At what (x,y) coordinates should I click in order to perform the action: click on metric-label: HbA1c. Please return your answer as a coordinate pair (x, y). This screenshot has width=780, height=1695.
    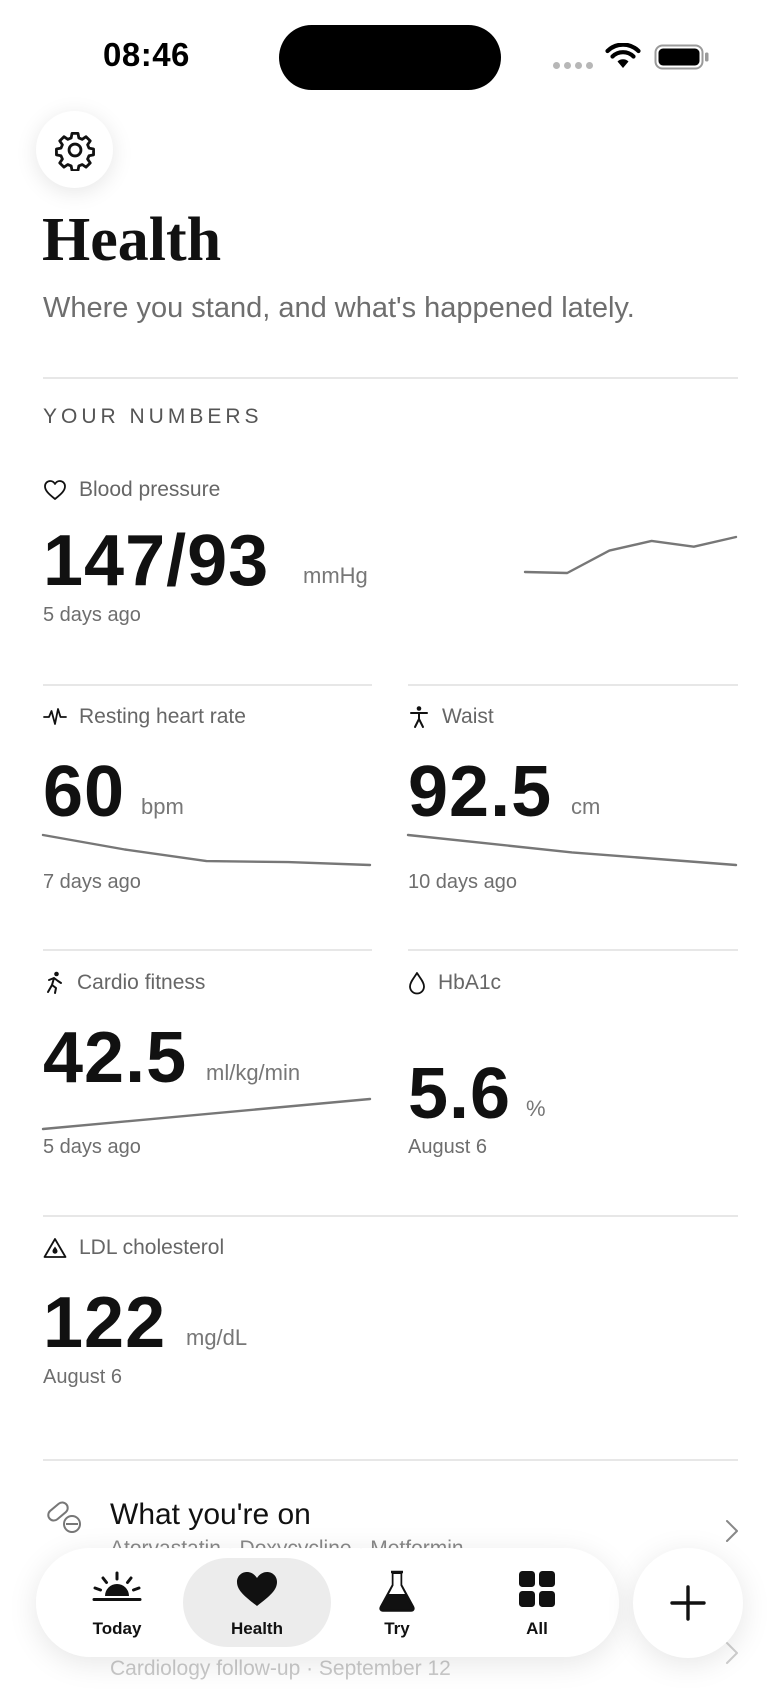
    Looking at the image, I should click on (470, 982).